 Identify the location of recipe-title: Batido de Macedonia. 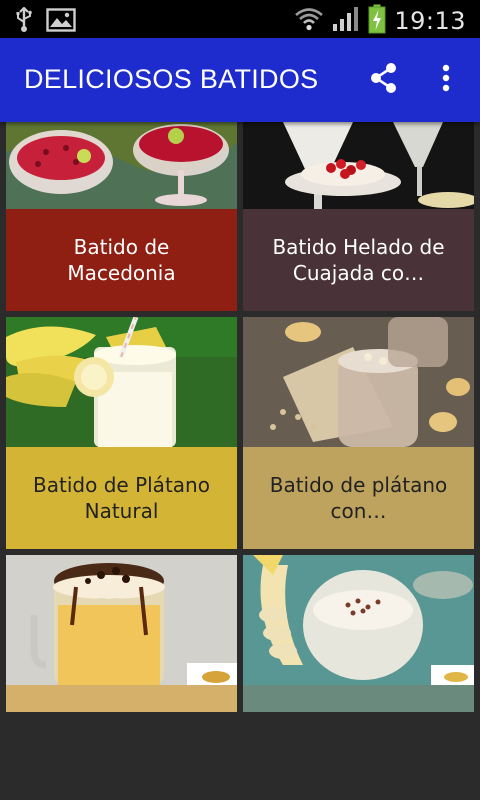
(121, 260).